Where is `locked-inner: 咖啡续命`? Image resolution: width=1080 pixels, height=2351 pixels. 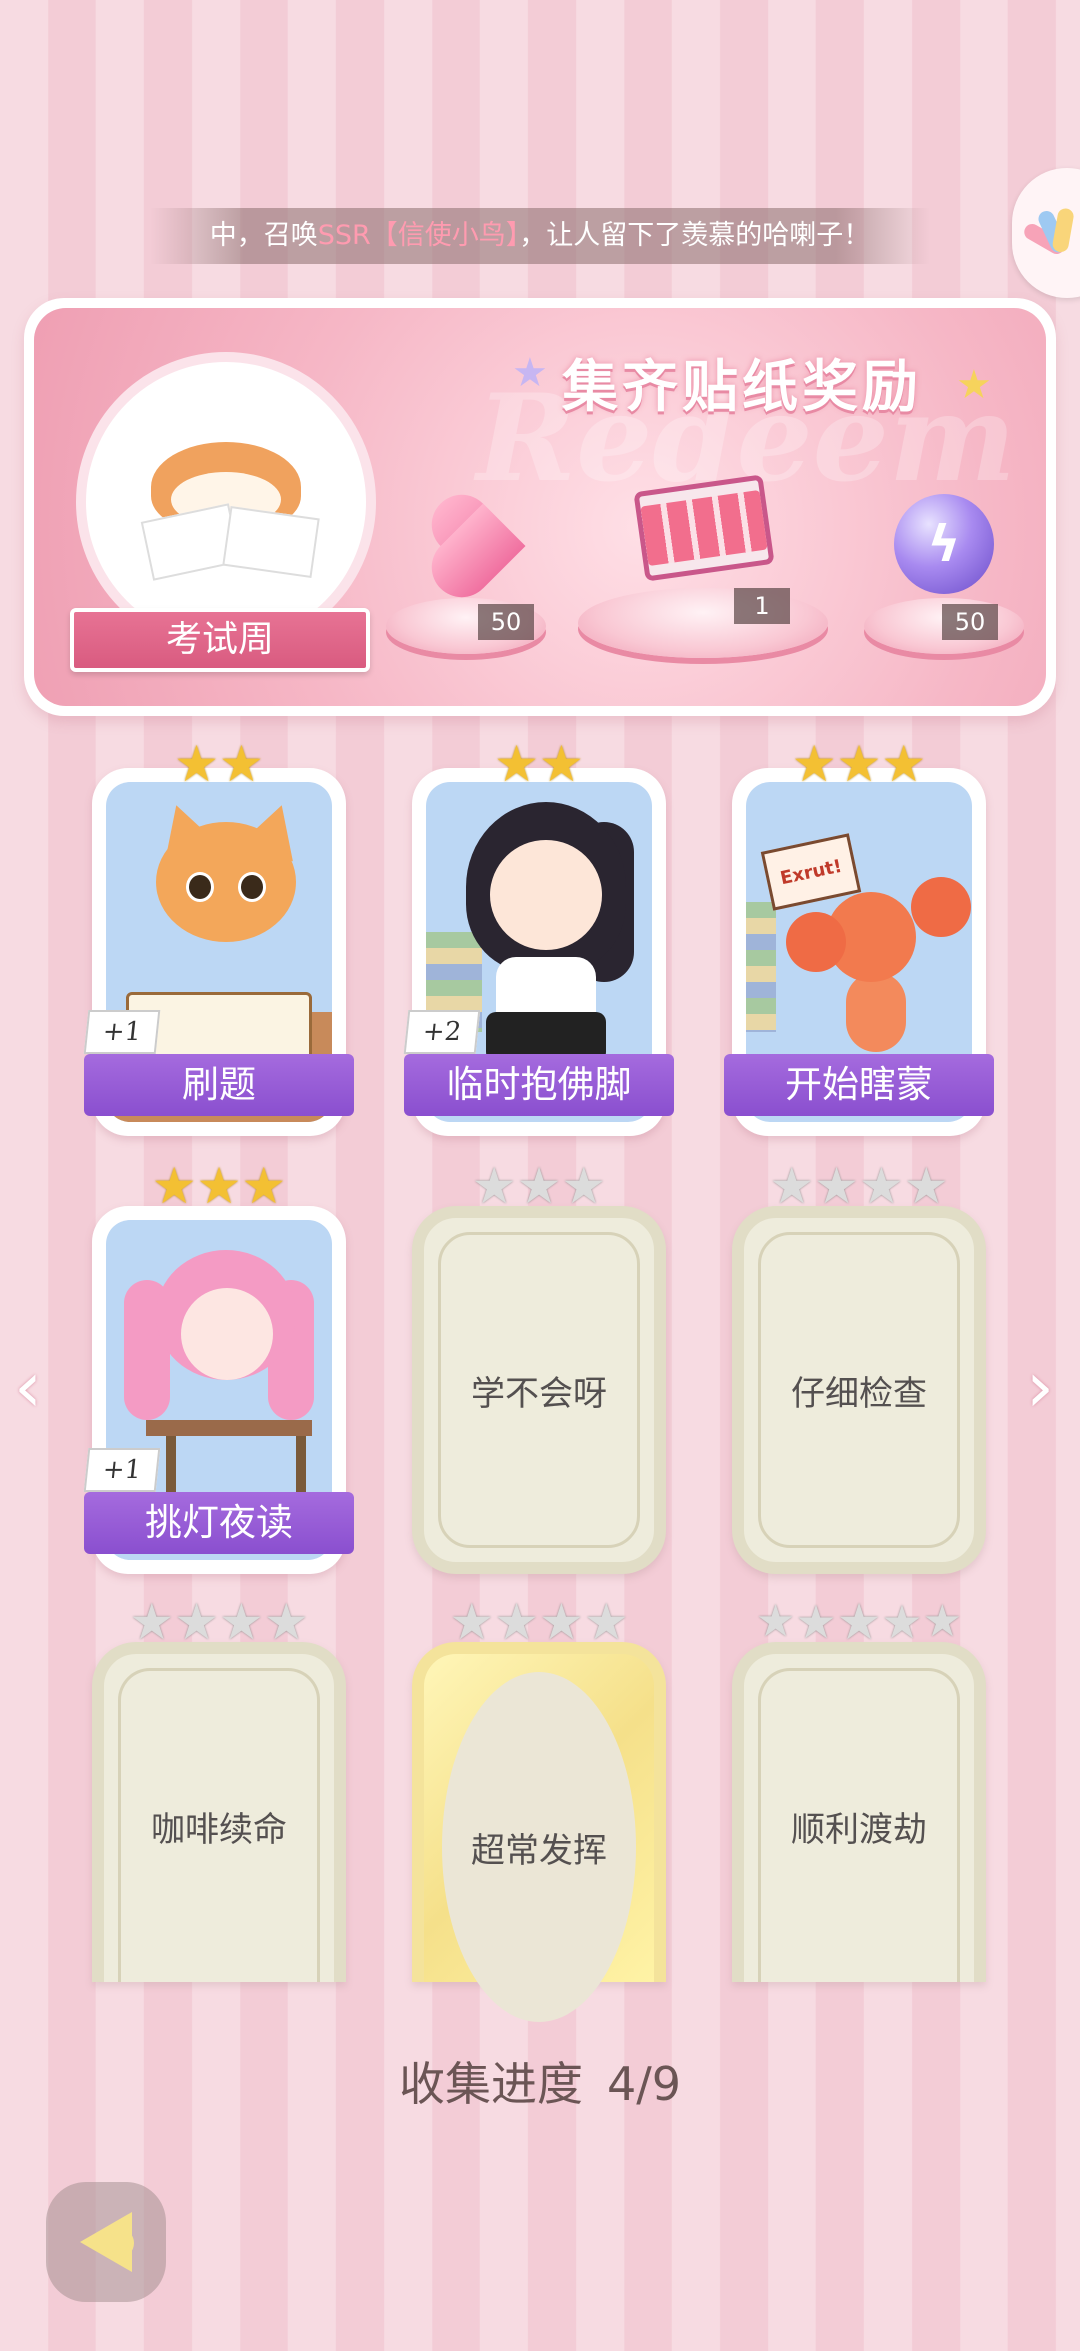 locked-inner: 咖啡续命 is located at coordinates (219, 1825).